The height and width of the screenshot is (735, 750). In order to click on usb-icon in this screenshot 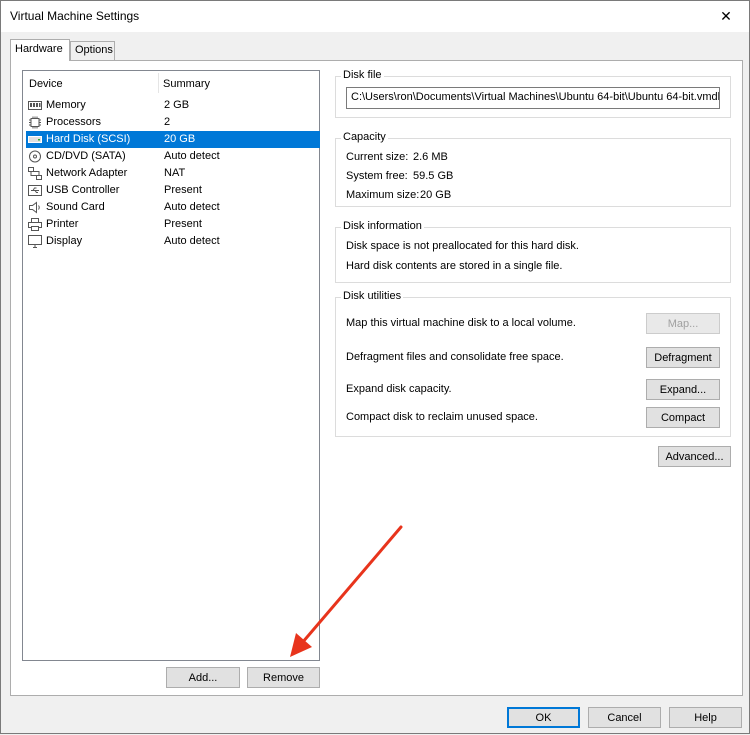, I will do `click(35, 190)`.